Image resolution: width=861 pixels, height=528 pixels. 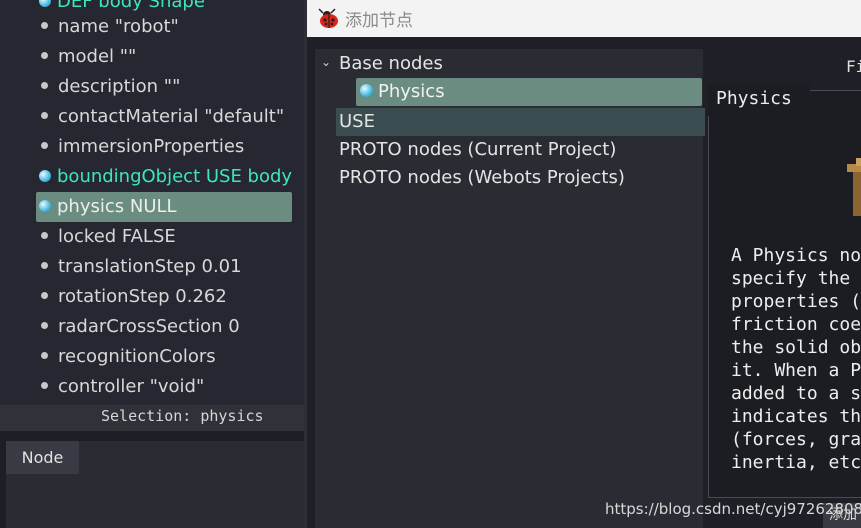 I want to click on tree-item-label: boundingObject USE body, so click(x=175, y=176).